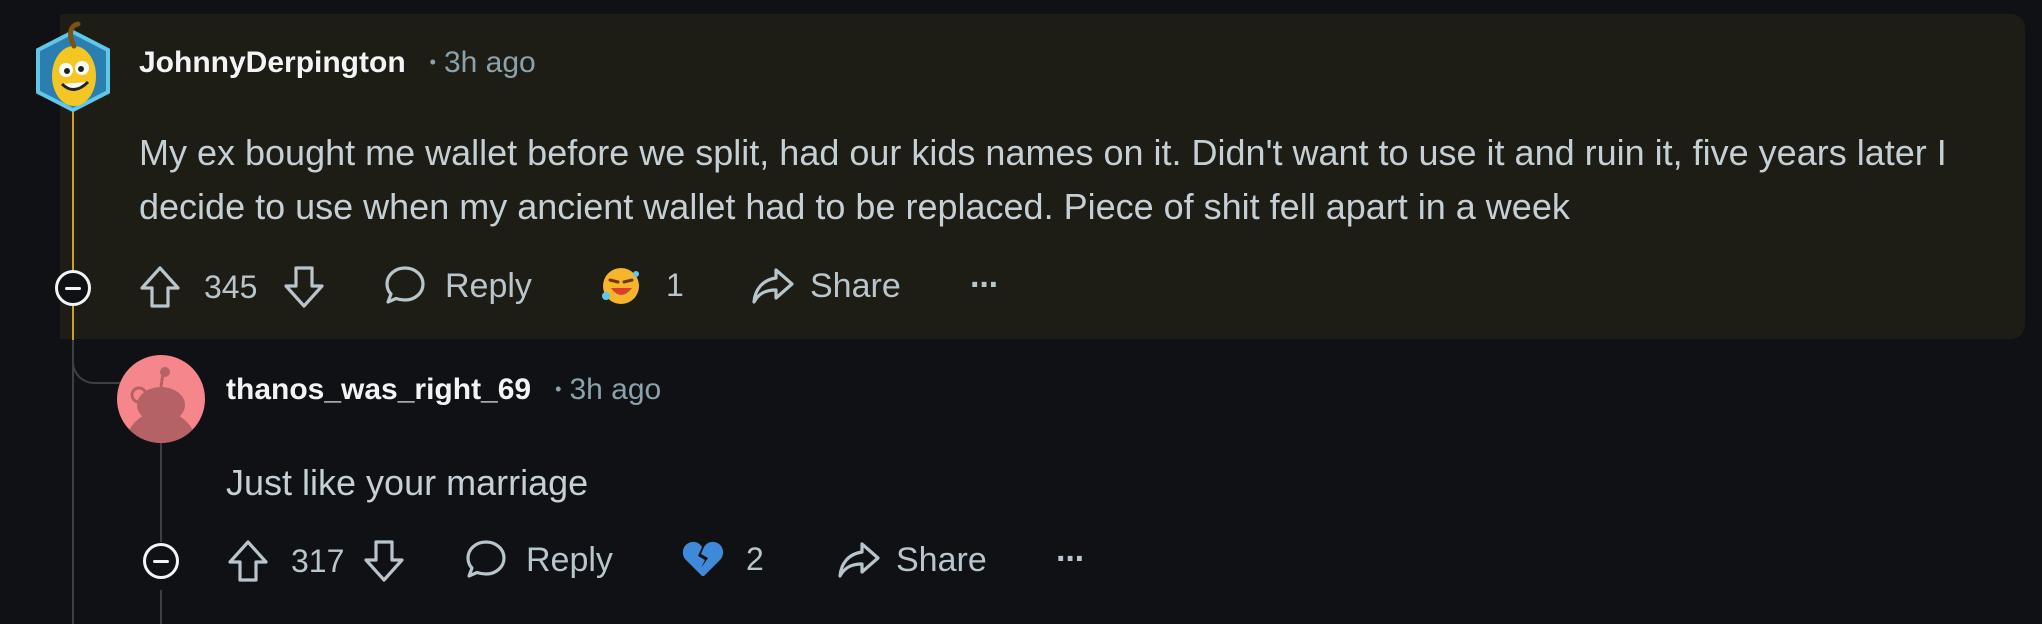 This screenshot has width=2042, height=624. What do you see at coordinates (755, 558) in the screenshot?
I see `award-count: 2` at bounding box center [755, 558].